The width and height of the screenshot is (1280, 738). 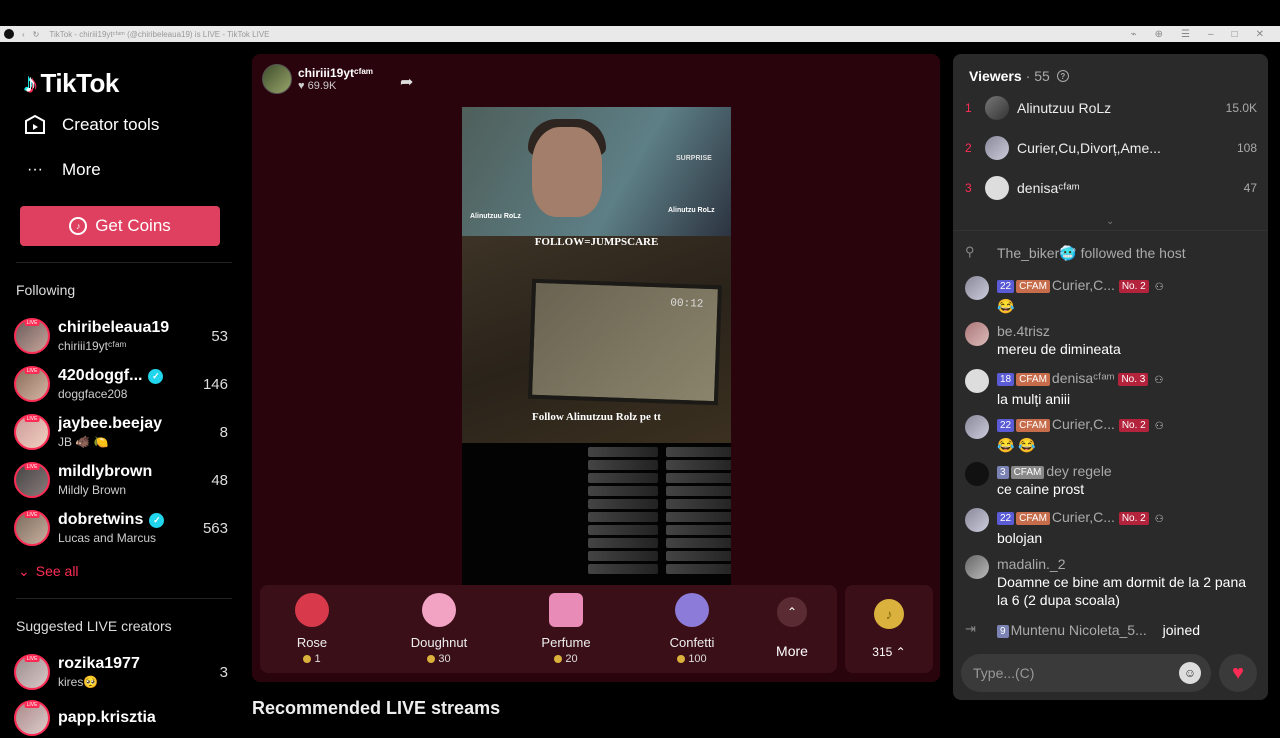 What do you see at coordinates (1006, 306) in the screenshot?
I see `chat-text: 😂` at bounding box center [1006, 306].